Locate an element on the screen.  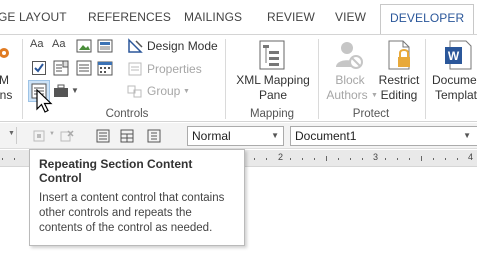
block-authors-icon is located at coordinates (349, 55).